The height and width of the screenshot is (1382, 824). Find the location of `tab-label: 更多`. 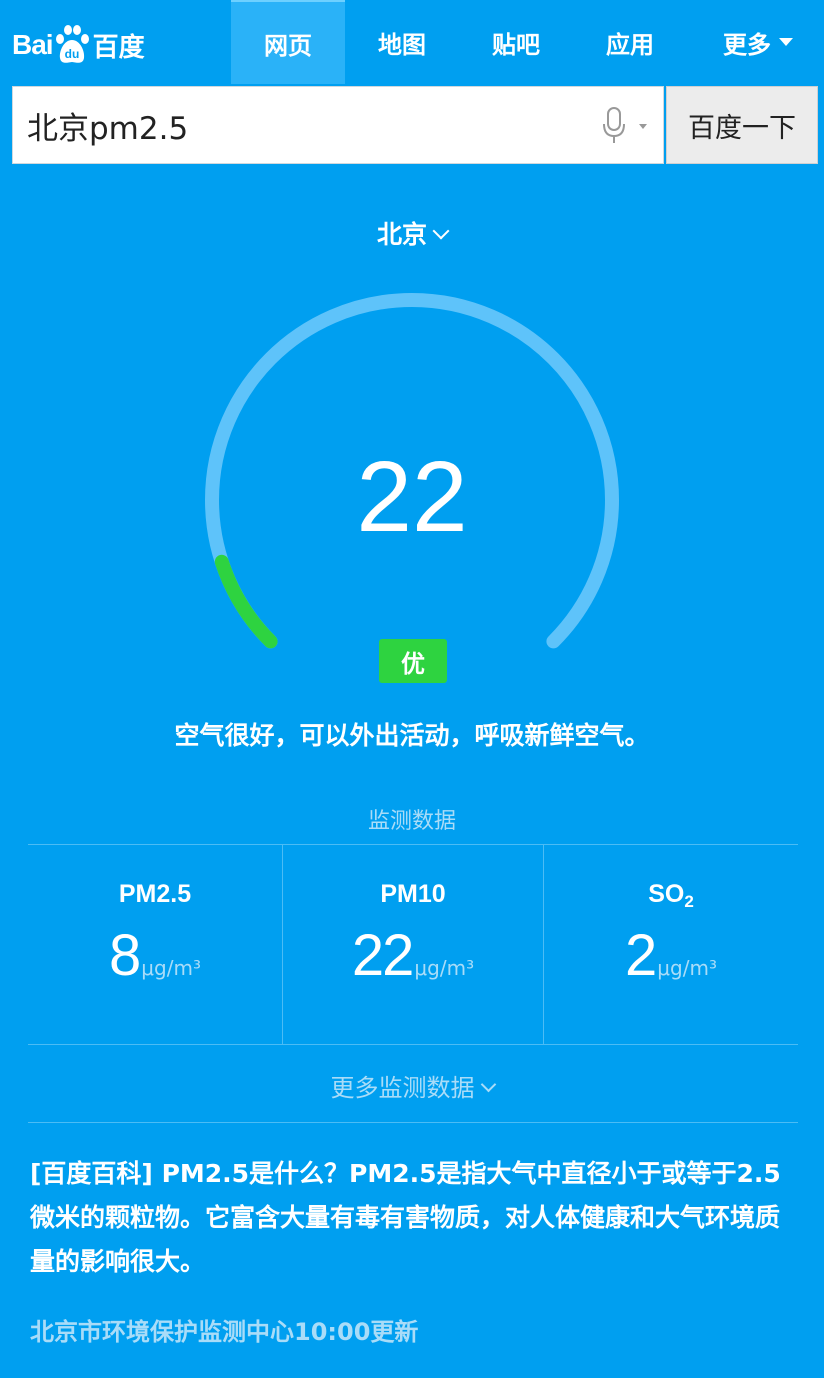

tab-label: 更多 is located at coordinates (747, 44).